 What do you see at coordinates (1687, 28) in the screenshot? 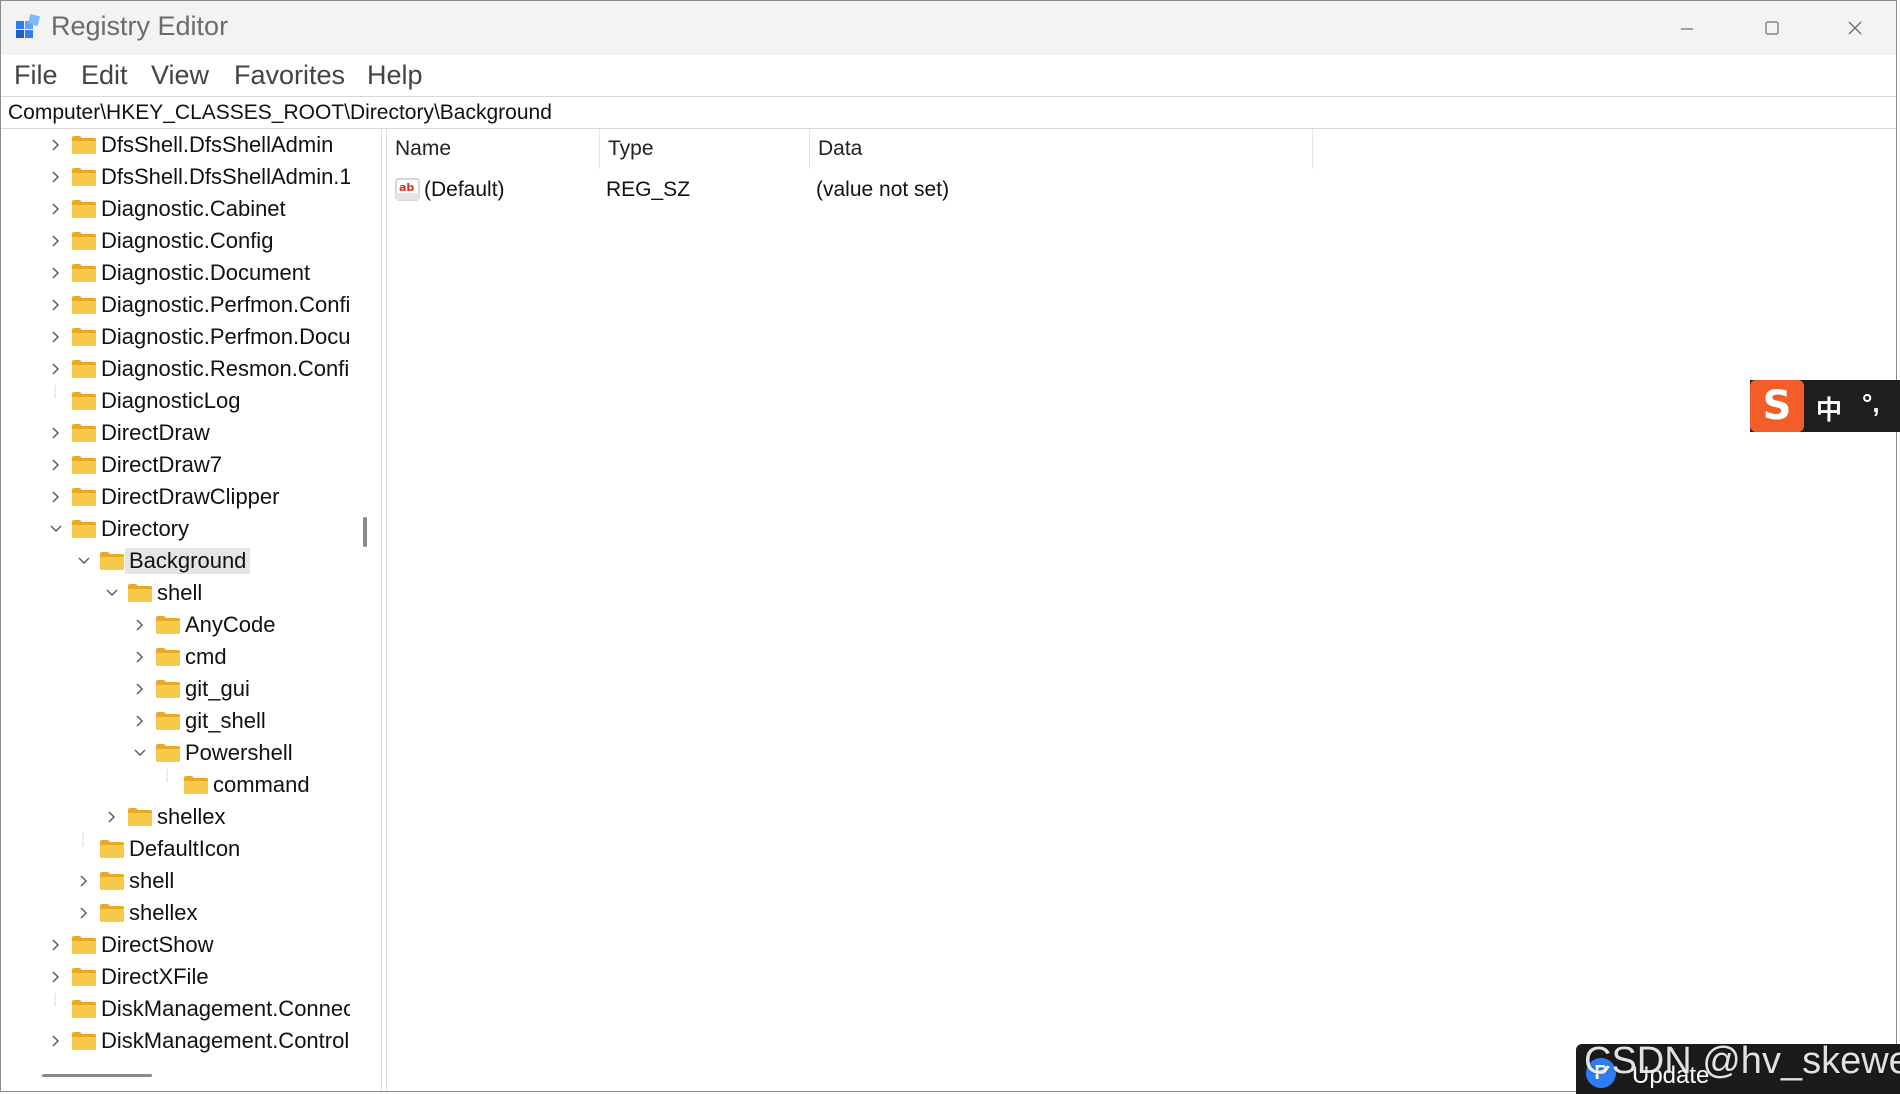
I see `minimize-button` at bounding box center [1687, 28].